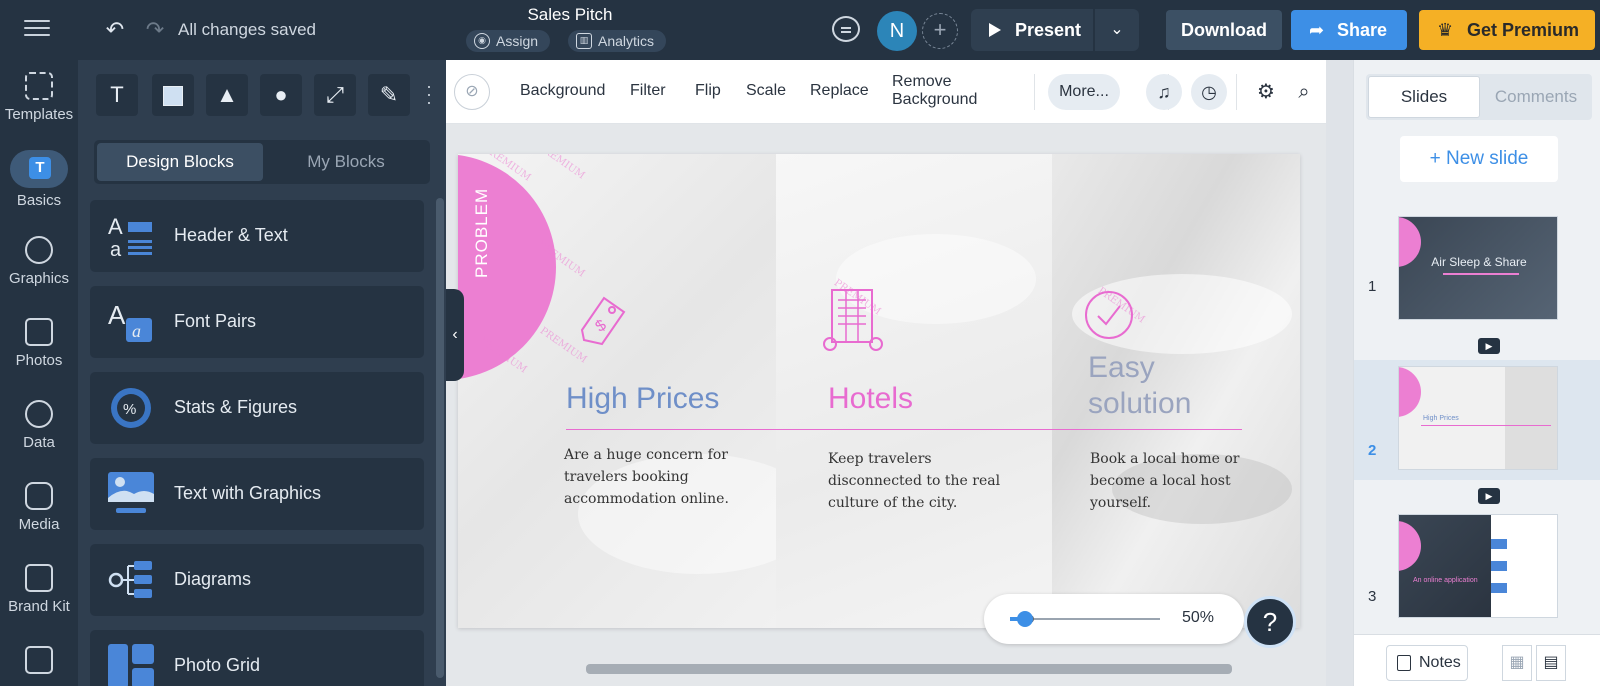 The height and width of the screenshot is (686, 1600). I want to click on present-dropdown: ⌄, so click(1117, 30).